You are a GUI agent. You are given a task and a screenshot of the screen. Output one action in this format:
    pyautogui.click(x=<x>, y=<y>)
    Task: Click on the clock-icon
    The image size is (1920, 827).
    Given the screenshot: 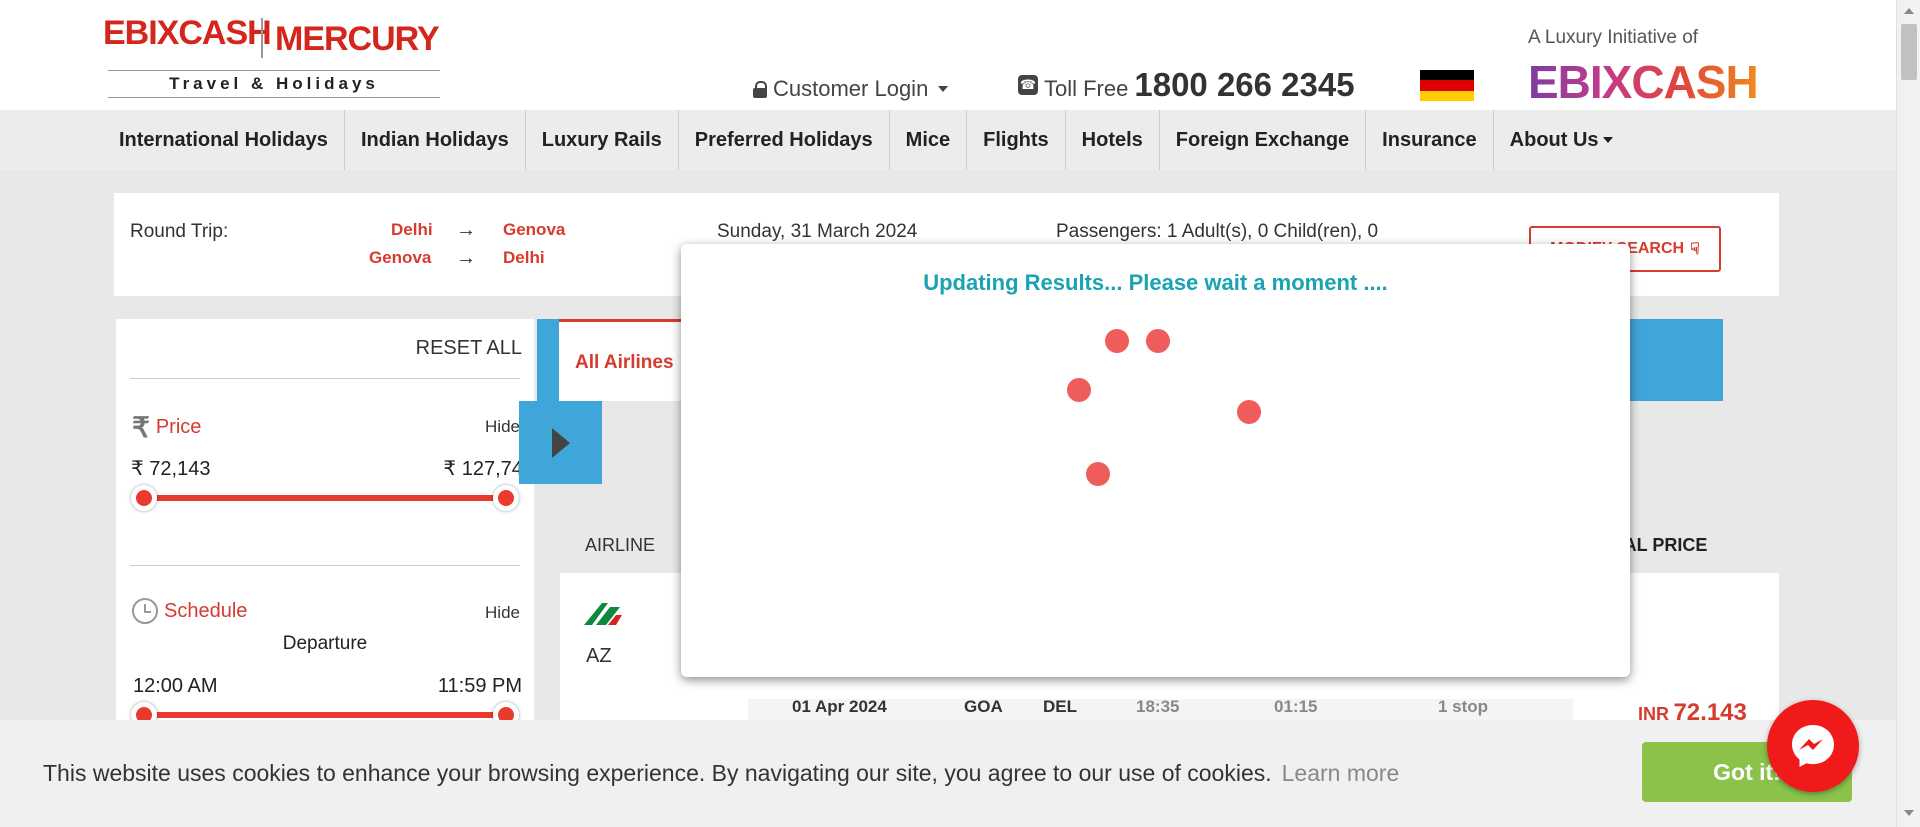 What is the action you would take?
    pyautogui.click(x=145, y=611)
    